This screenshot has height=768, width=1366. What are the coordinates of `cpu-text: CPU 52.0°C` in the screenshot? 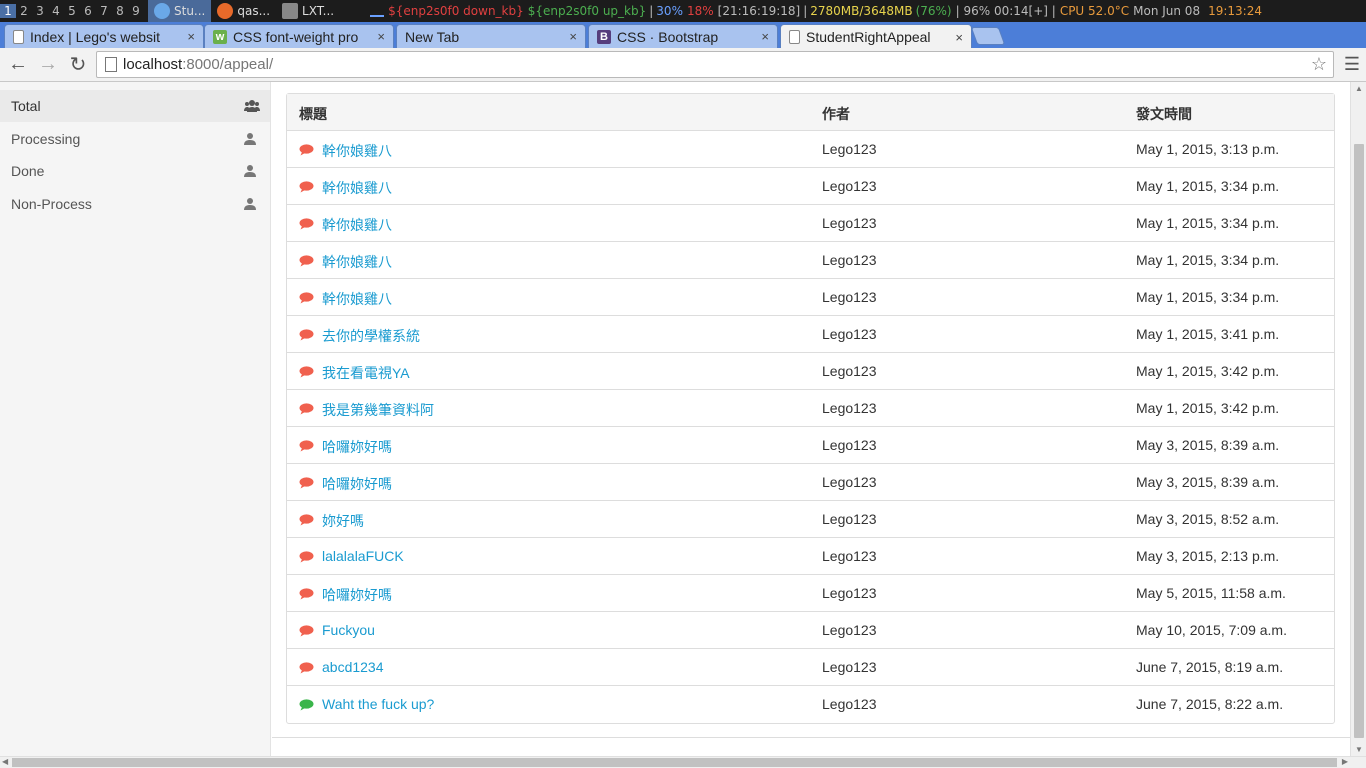 It's located at (1094, 11).